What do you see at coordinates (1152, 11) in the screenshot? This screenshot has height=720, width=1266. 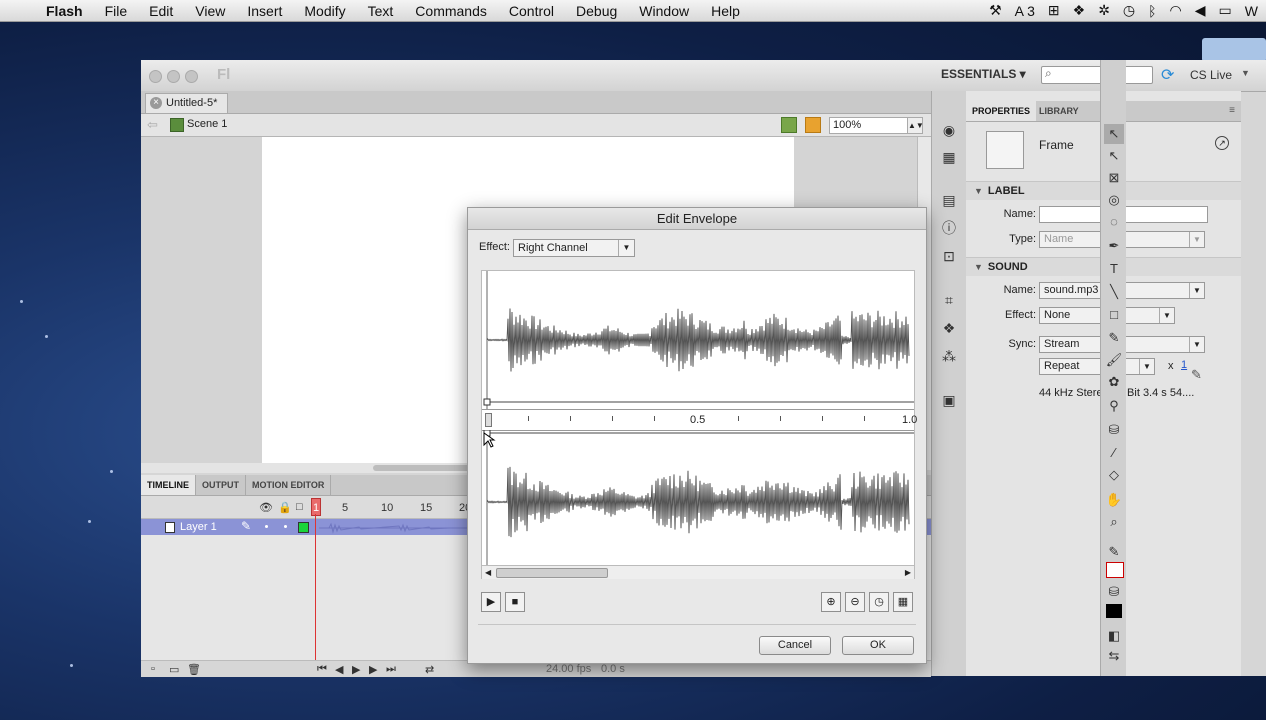 I see `bluetooth-icon: ᛒ` at bounding box center [1152, 11].